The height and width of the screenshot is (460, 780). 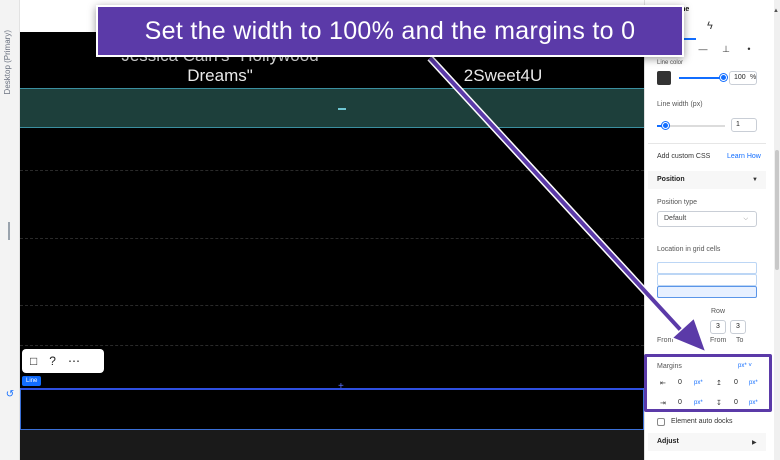 I want to click on element-mini-toolbar: □ ? ⋯, so click(x=63, y=361).